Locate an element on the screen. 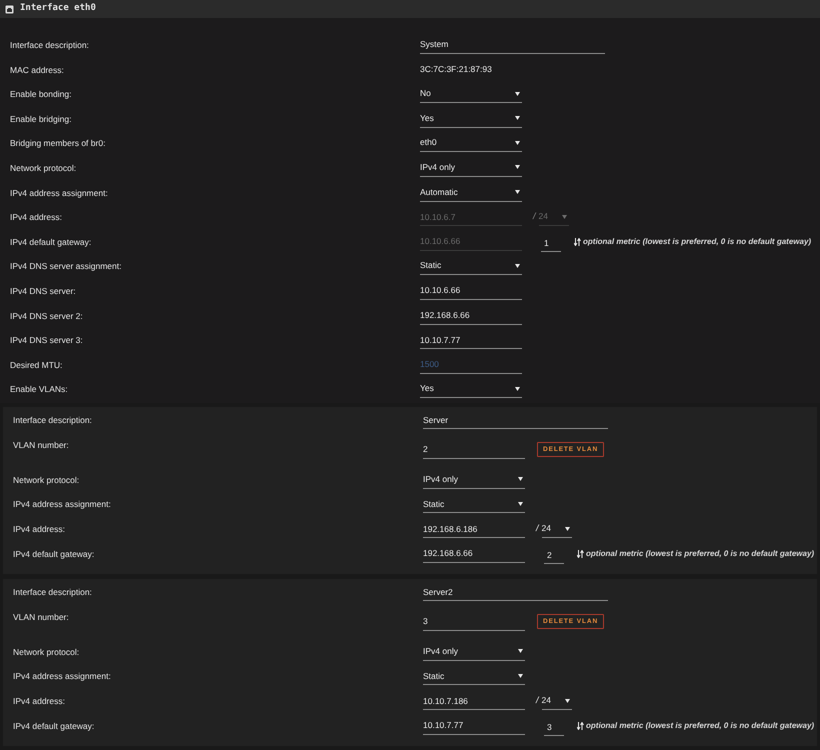  field-label: Desired MTU: is located at coordinates (36, 364).